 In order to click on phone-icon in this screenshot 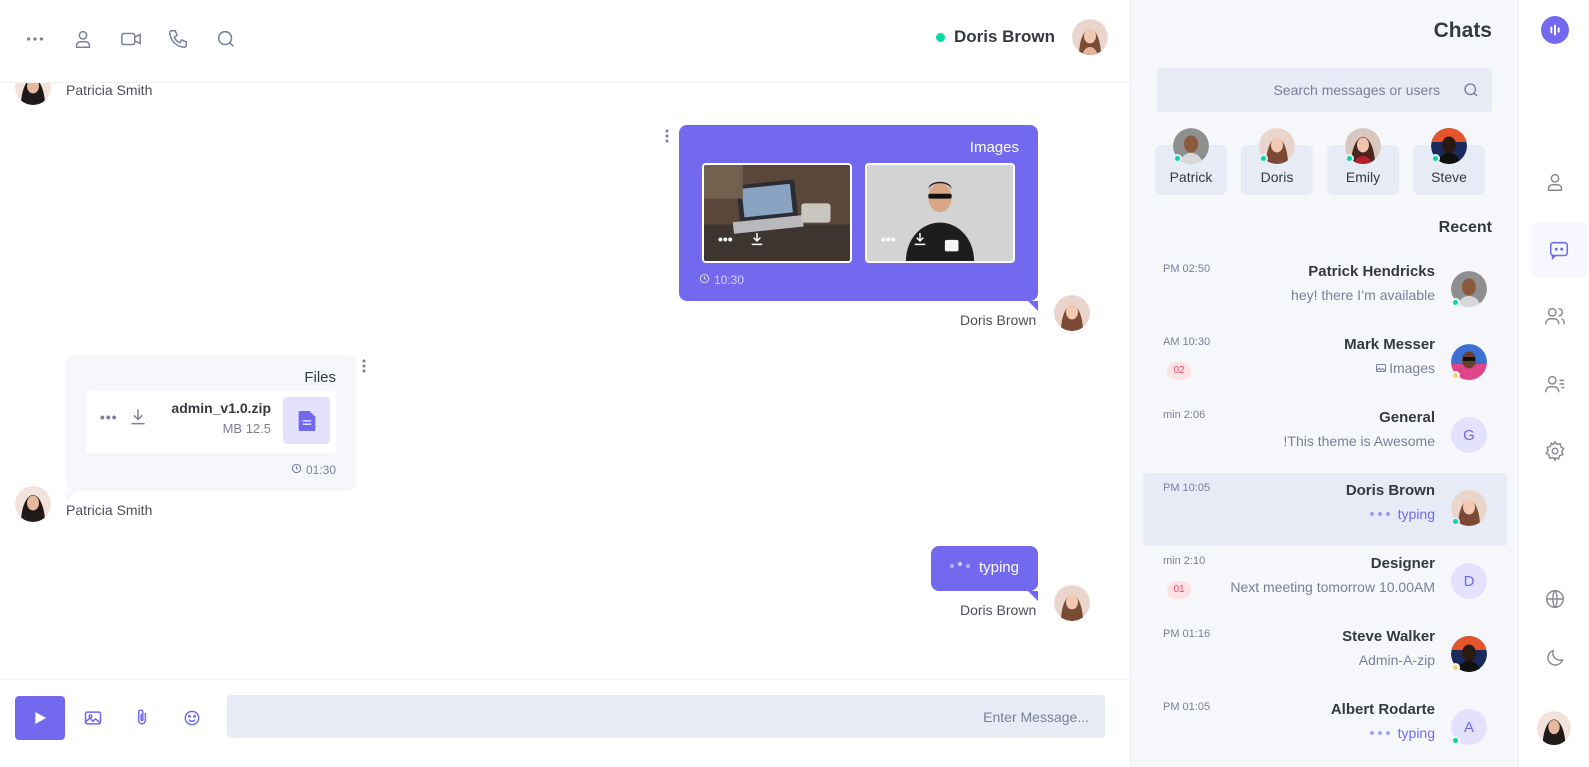, I will do `click(178, 39)`.